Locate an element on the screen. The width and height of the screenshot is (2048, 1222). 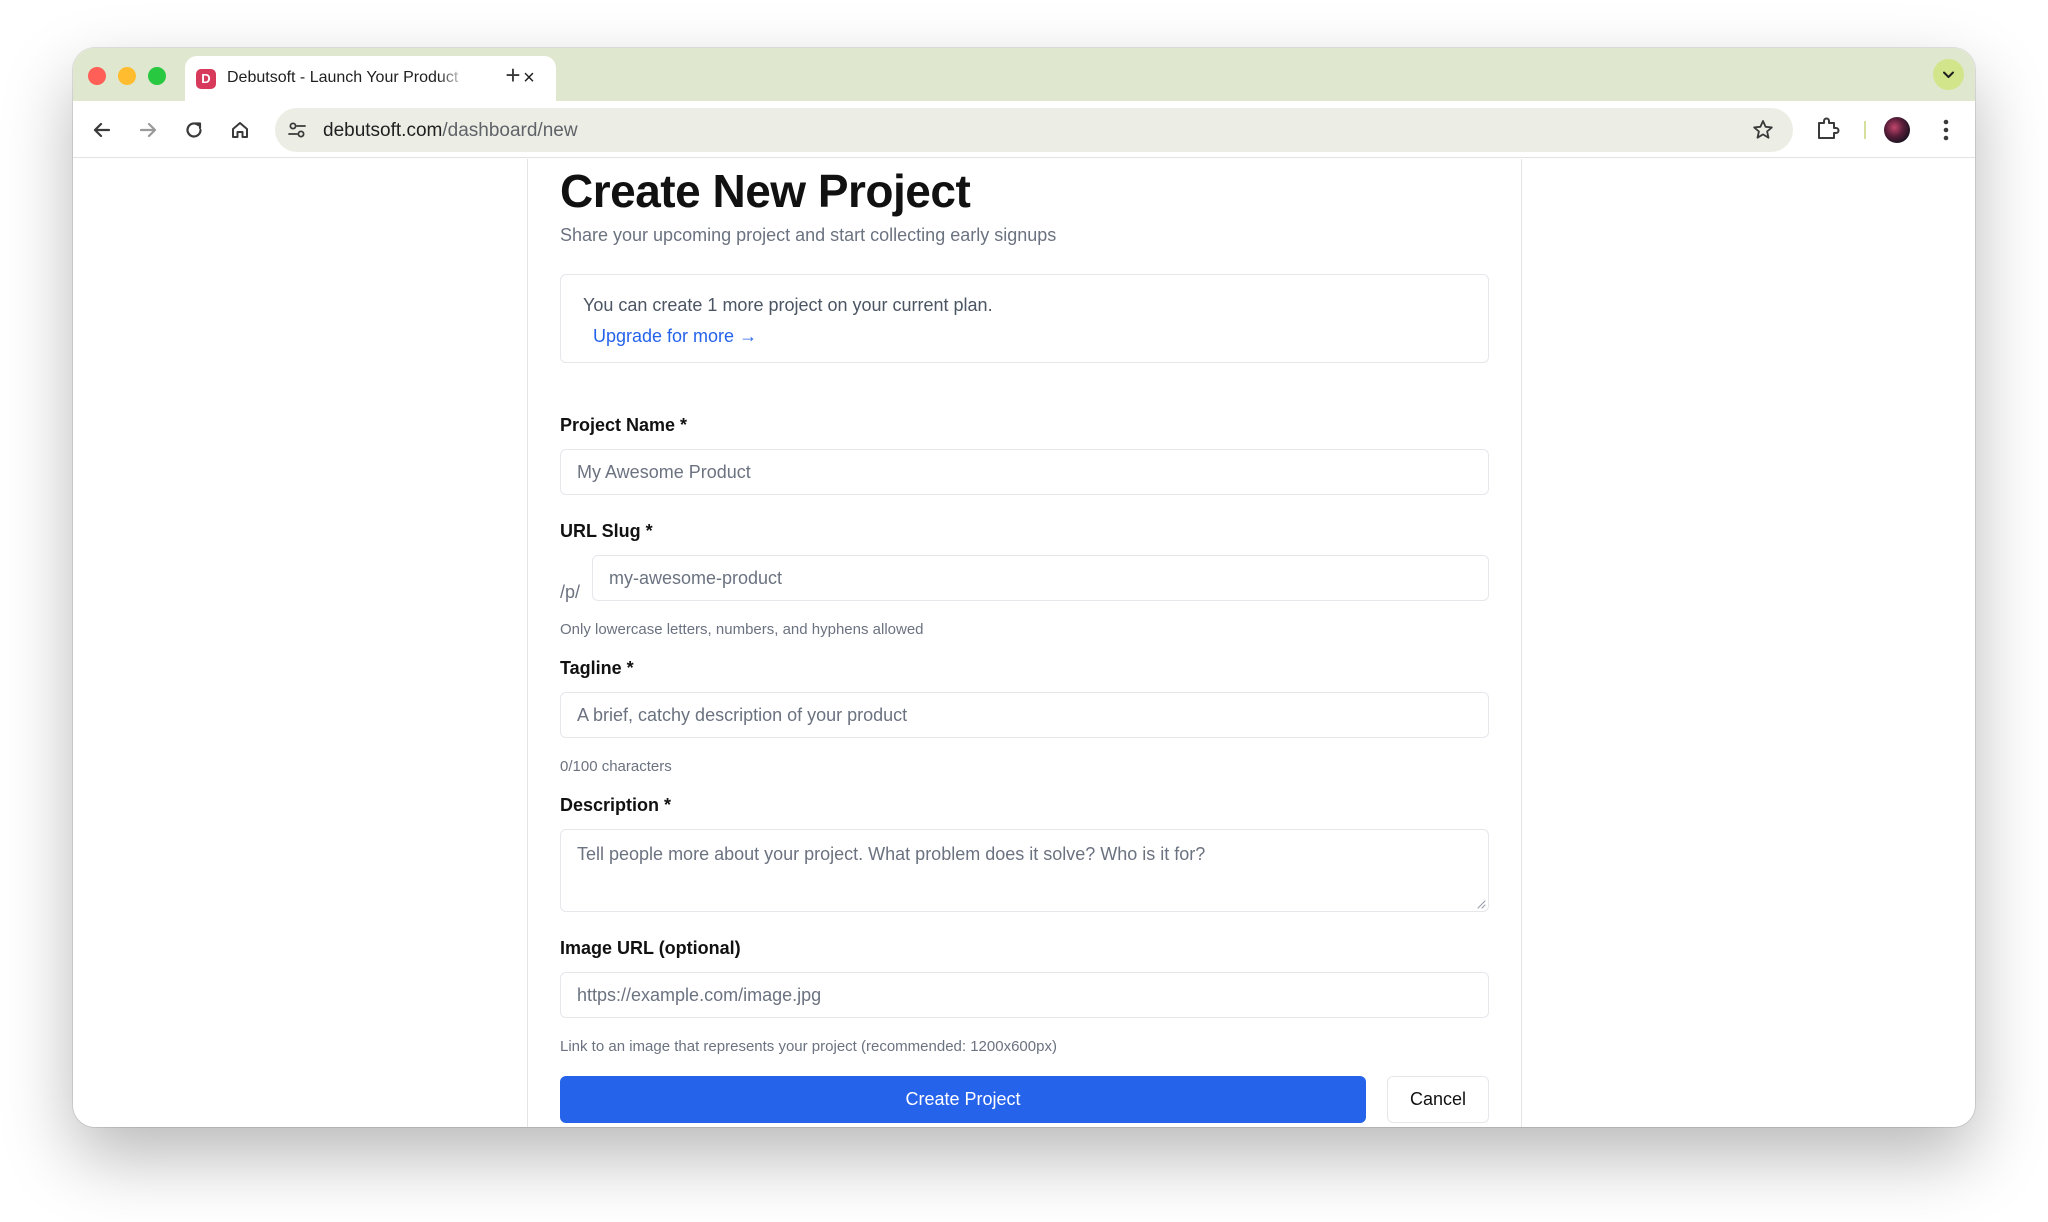
maximize-window-button is located at coordinates (157, 76).